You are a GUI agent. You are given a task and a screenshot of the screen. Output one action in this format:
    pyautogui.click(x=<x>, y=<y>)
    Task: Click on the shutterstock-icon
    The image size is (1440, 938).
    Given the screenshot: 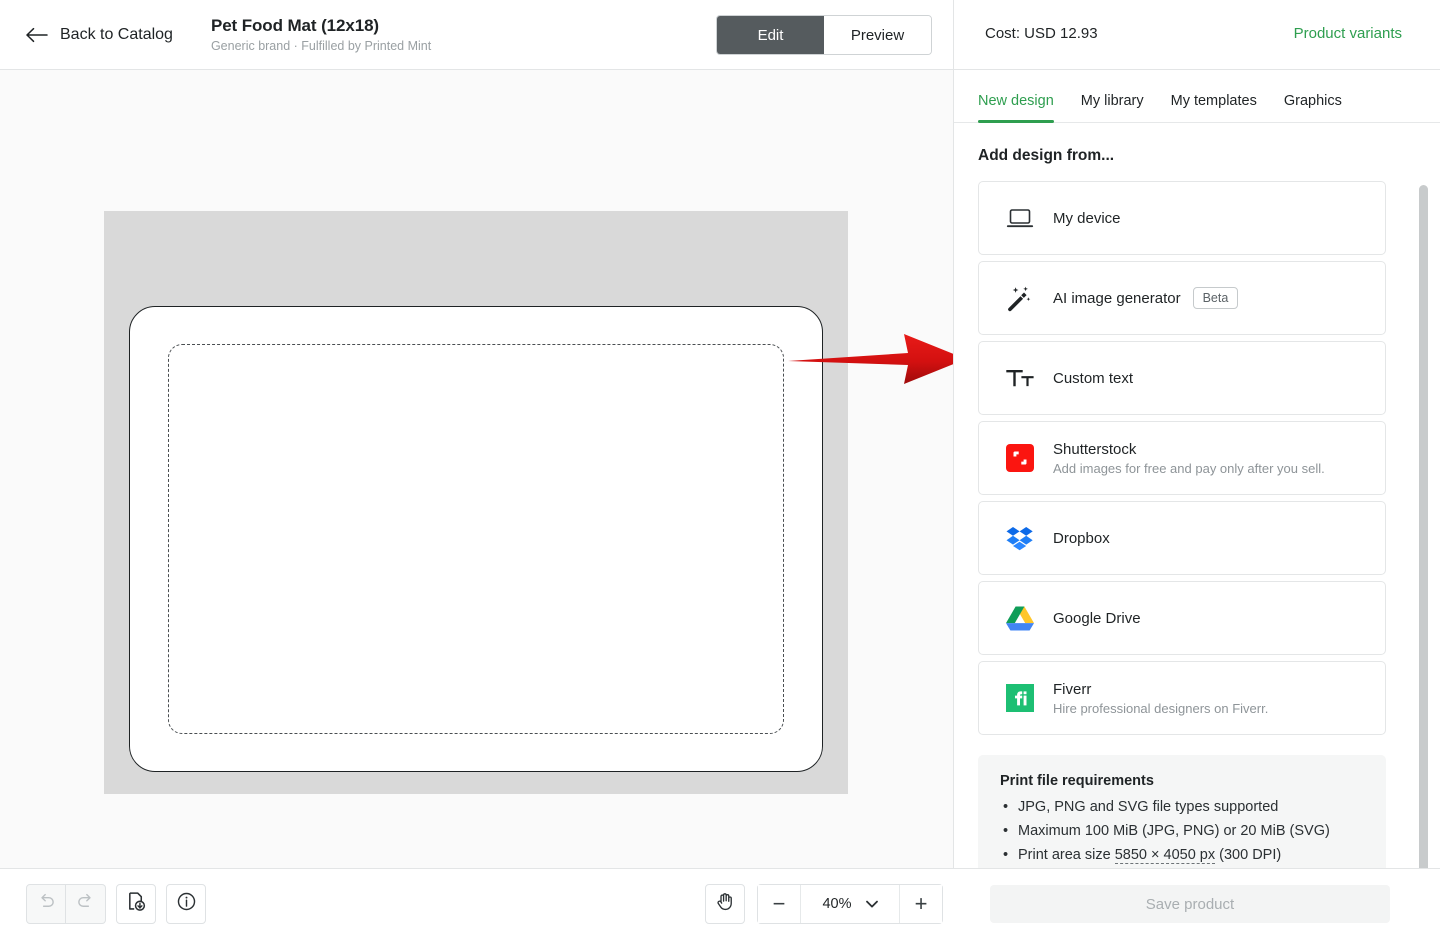 What is the action you would take?
    pyautogui.click(x=1020, y=458)
    